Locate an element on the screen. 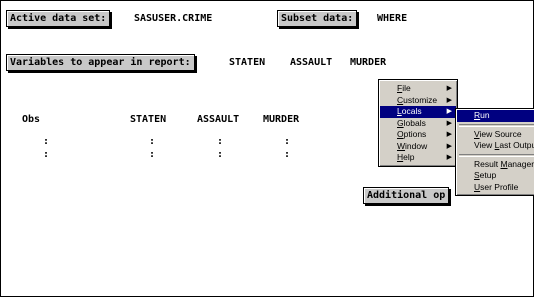 Image resolution: width=534 pixels, height=297 pixels. staten-dots-2: : is located at coordinates (152, 154).